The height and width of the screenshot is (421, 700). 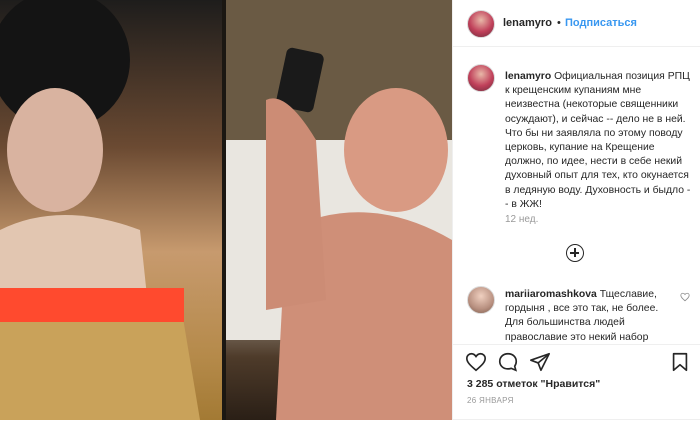 I want to click on post-header: lenamyro • Подписаться, so click(x=576, y=23).